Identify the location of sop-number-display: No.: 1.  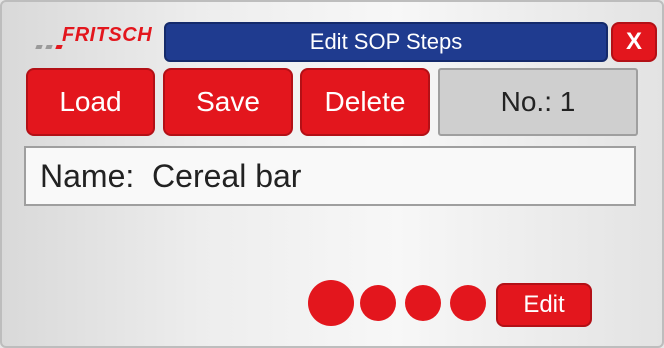
(538, 102).